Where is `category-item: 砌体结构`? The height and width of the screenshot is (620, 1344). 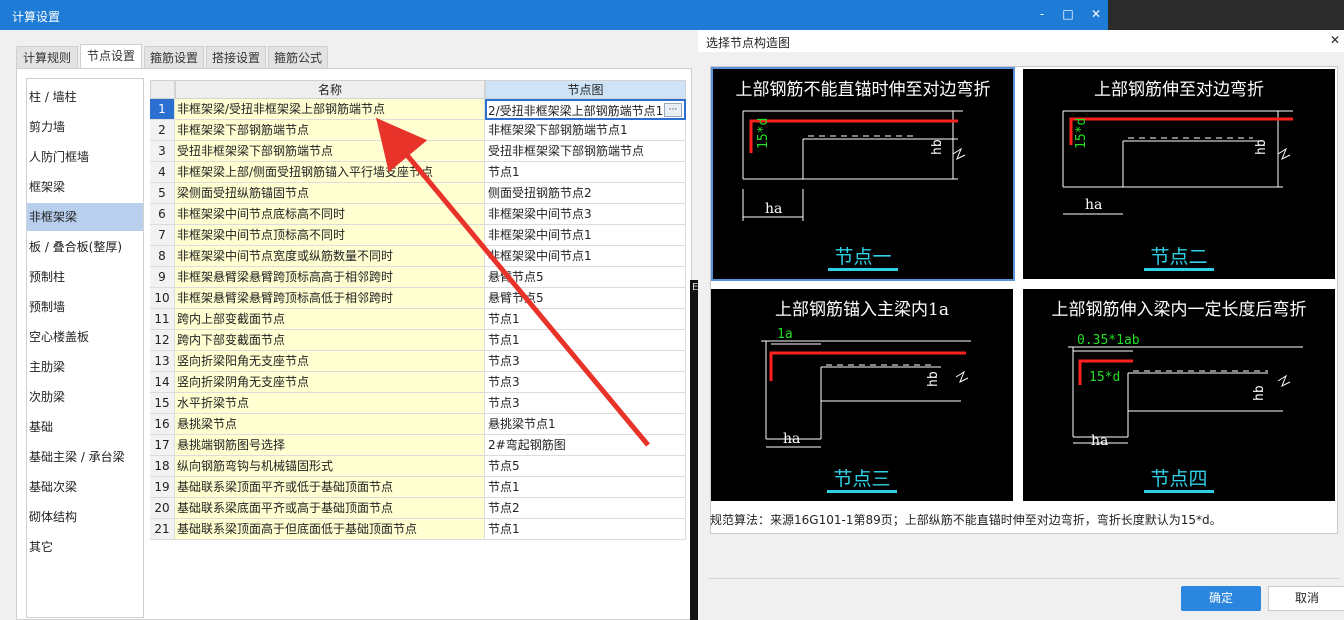 category-item: 砌体结构 is located at coordinates (85, 517).